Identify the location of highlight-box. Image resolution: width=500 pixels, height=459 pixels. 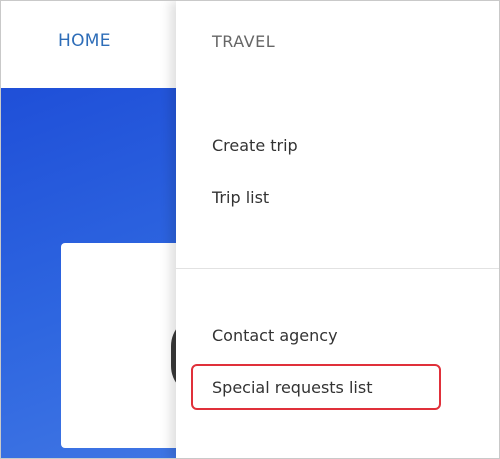
(316, 387).